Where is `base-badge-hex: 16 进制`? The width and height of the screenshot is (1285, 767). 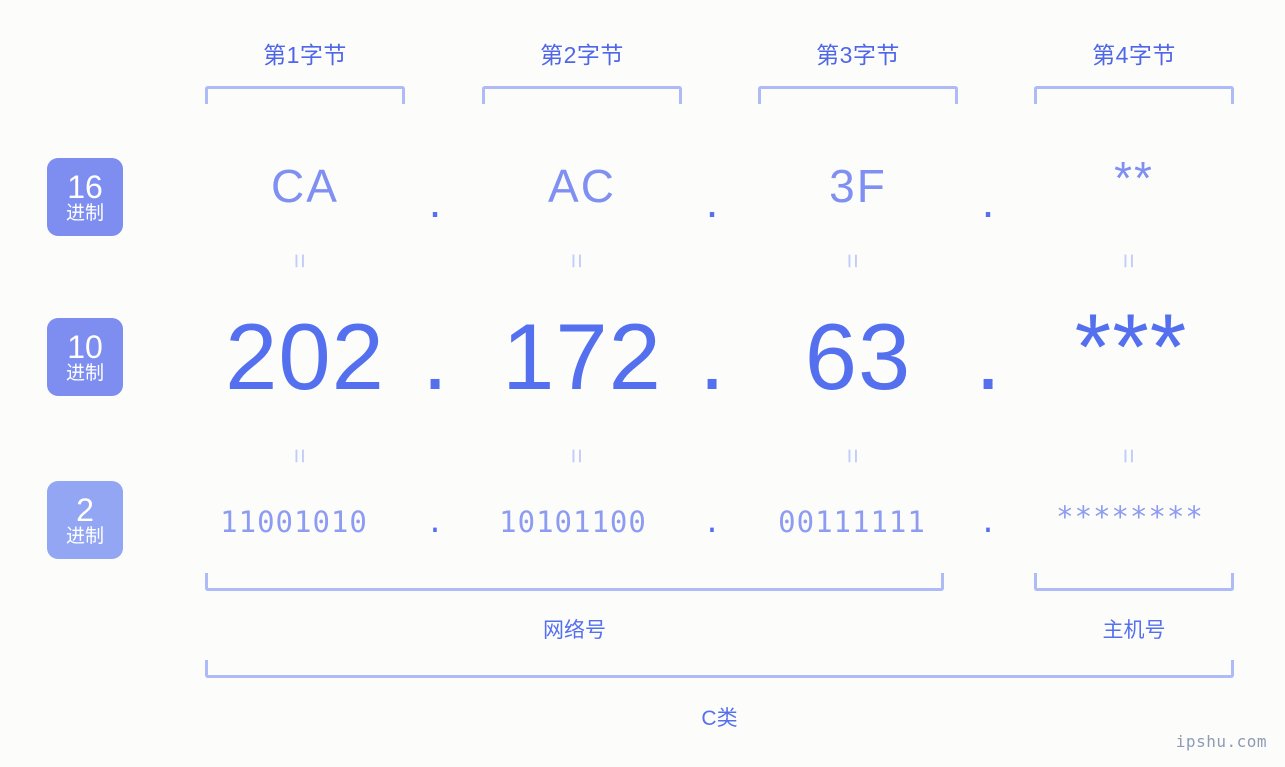
base-badge-hex: 16 进制 is located at coordinates (85, 197).